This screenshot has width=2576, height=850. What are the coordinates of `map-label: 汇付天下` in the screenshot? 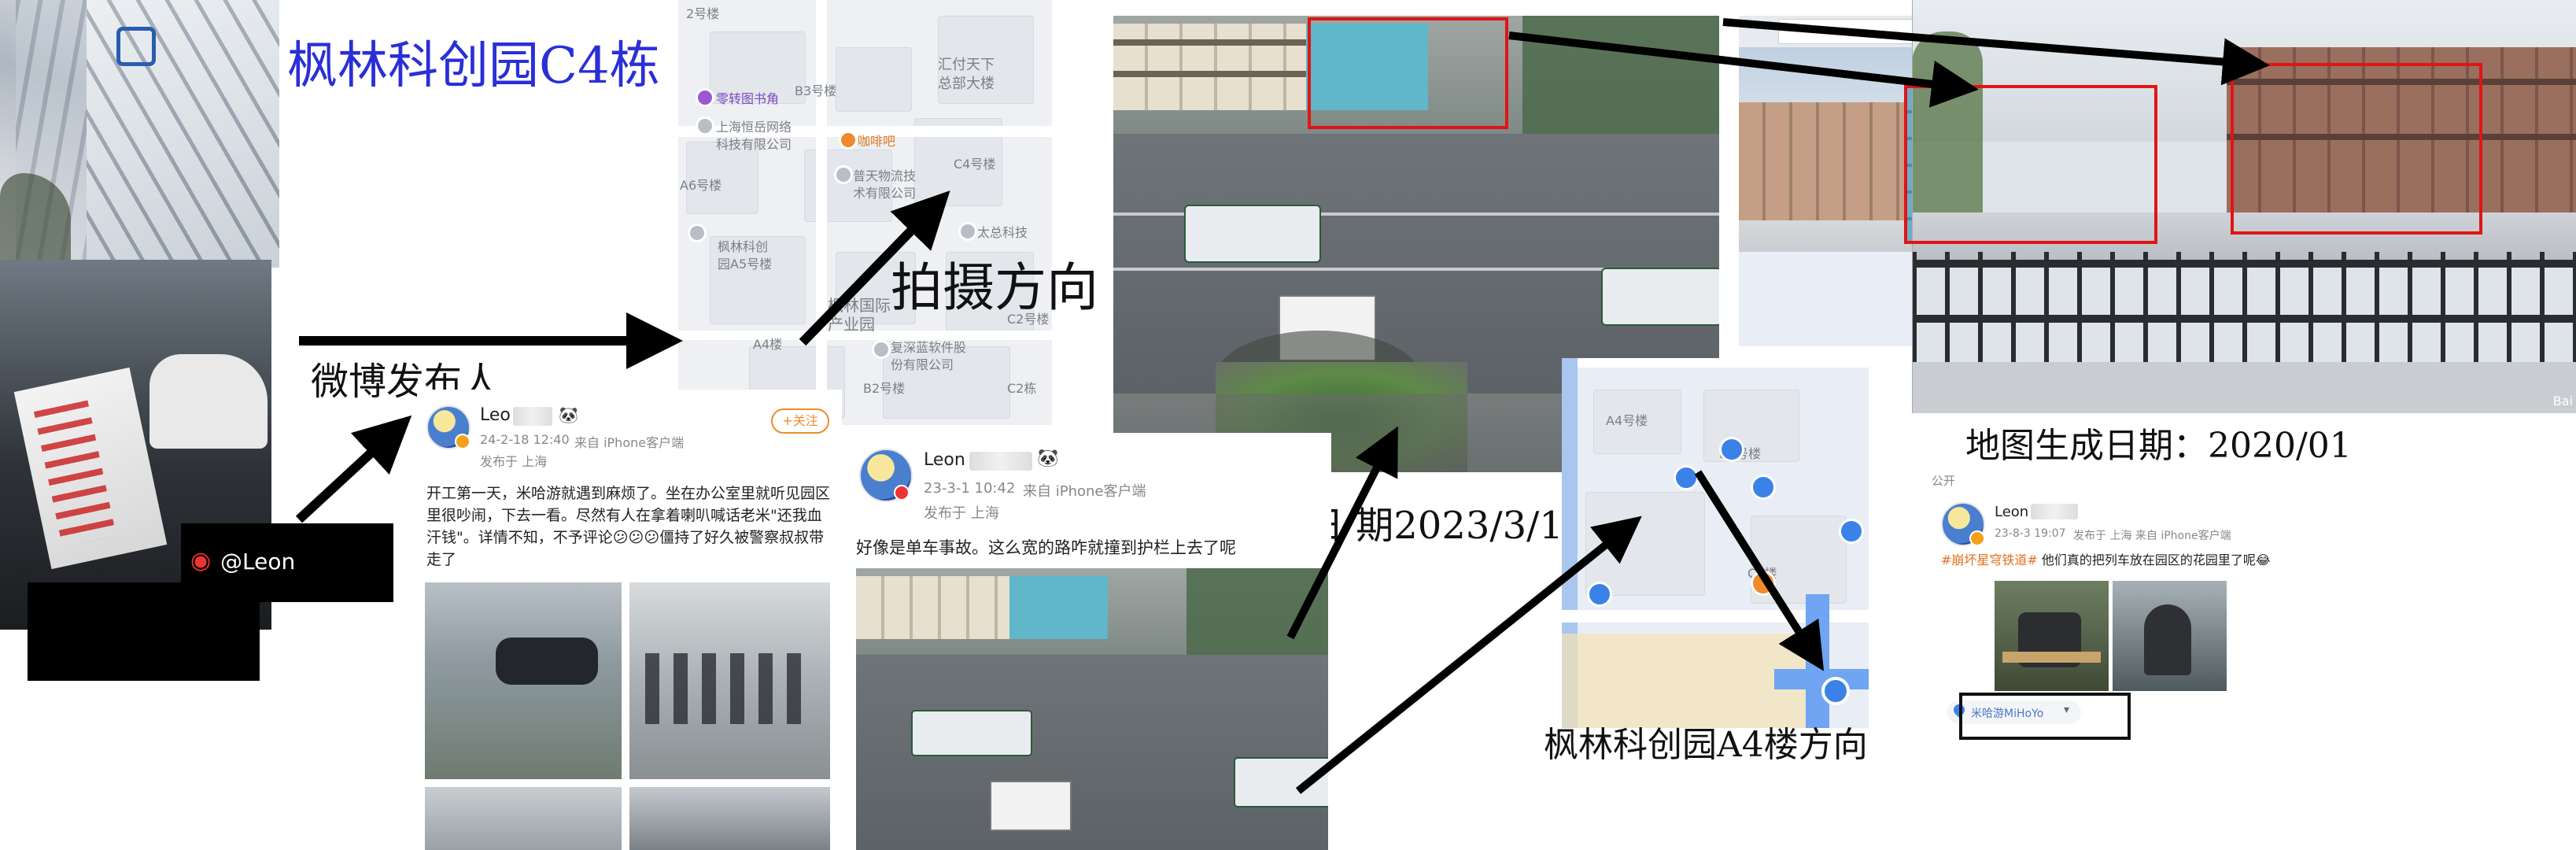 It's located at (967, 65).